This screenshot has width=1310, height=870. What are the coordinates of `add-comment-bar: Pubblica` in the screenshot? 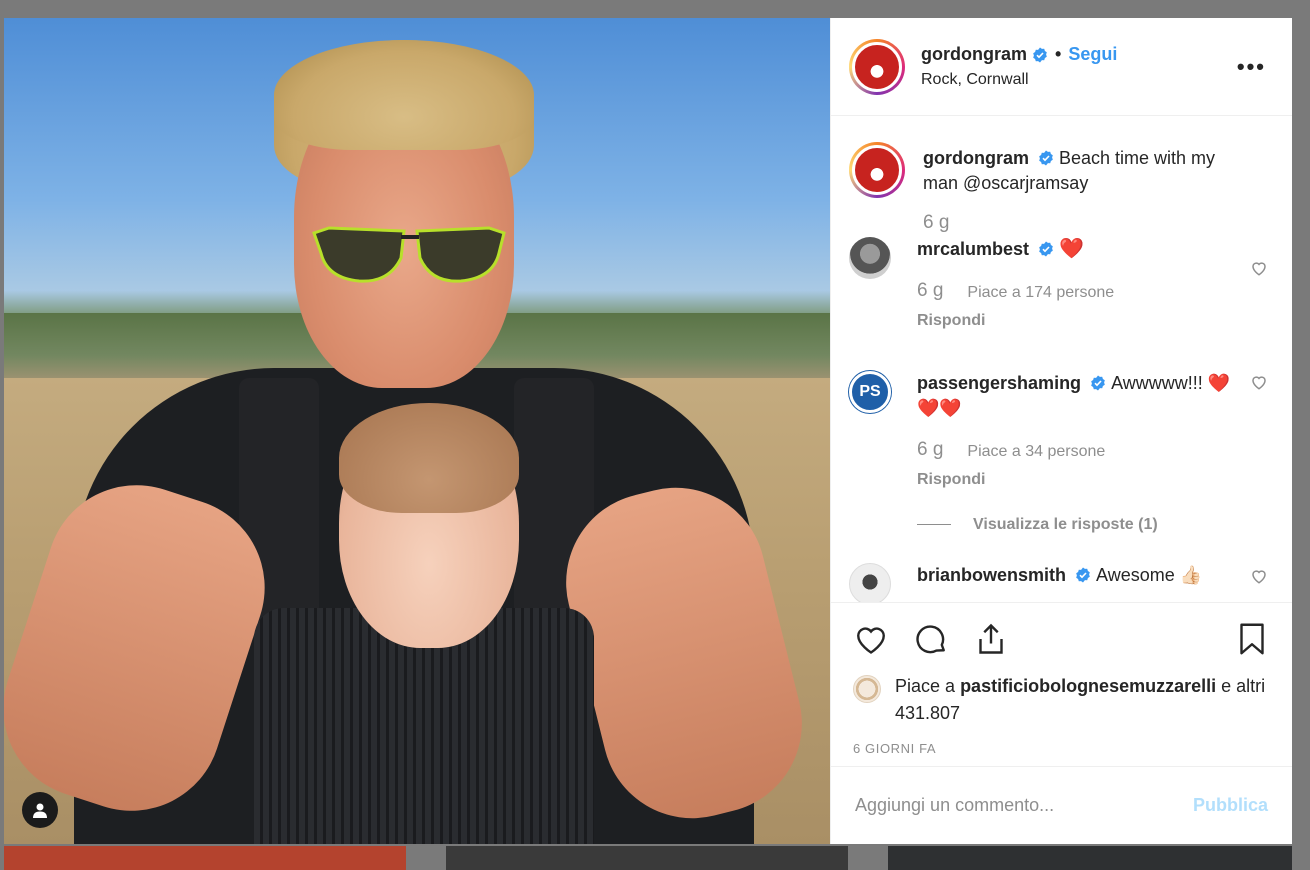 It's located at (1061, 805).